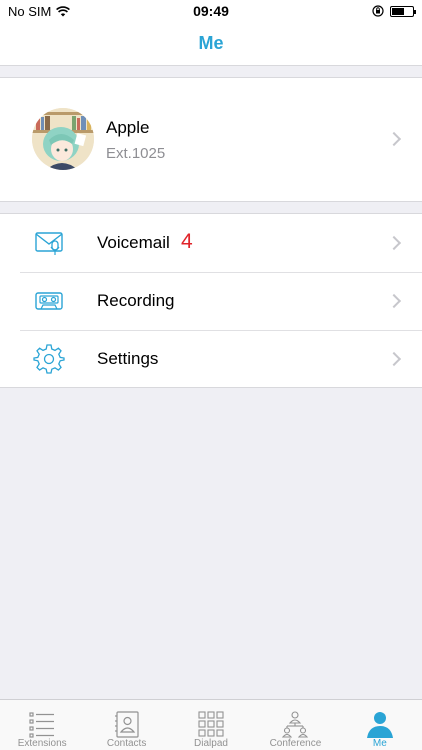  Describe the element at coordinates (128, 358) in the screenshot. I see `menu-item-label: Settings` at that location.